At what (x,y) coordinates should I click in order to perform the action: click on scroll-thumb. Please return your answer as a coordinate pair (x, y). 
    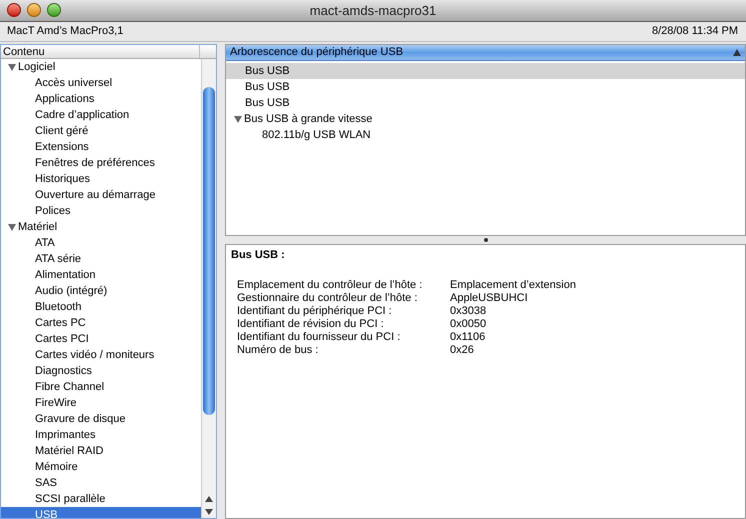
    Looking at the image, I should click on (209, 251).